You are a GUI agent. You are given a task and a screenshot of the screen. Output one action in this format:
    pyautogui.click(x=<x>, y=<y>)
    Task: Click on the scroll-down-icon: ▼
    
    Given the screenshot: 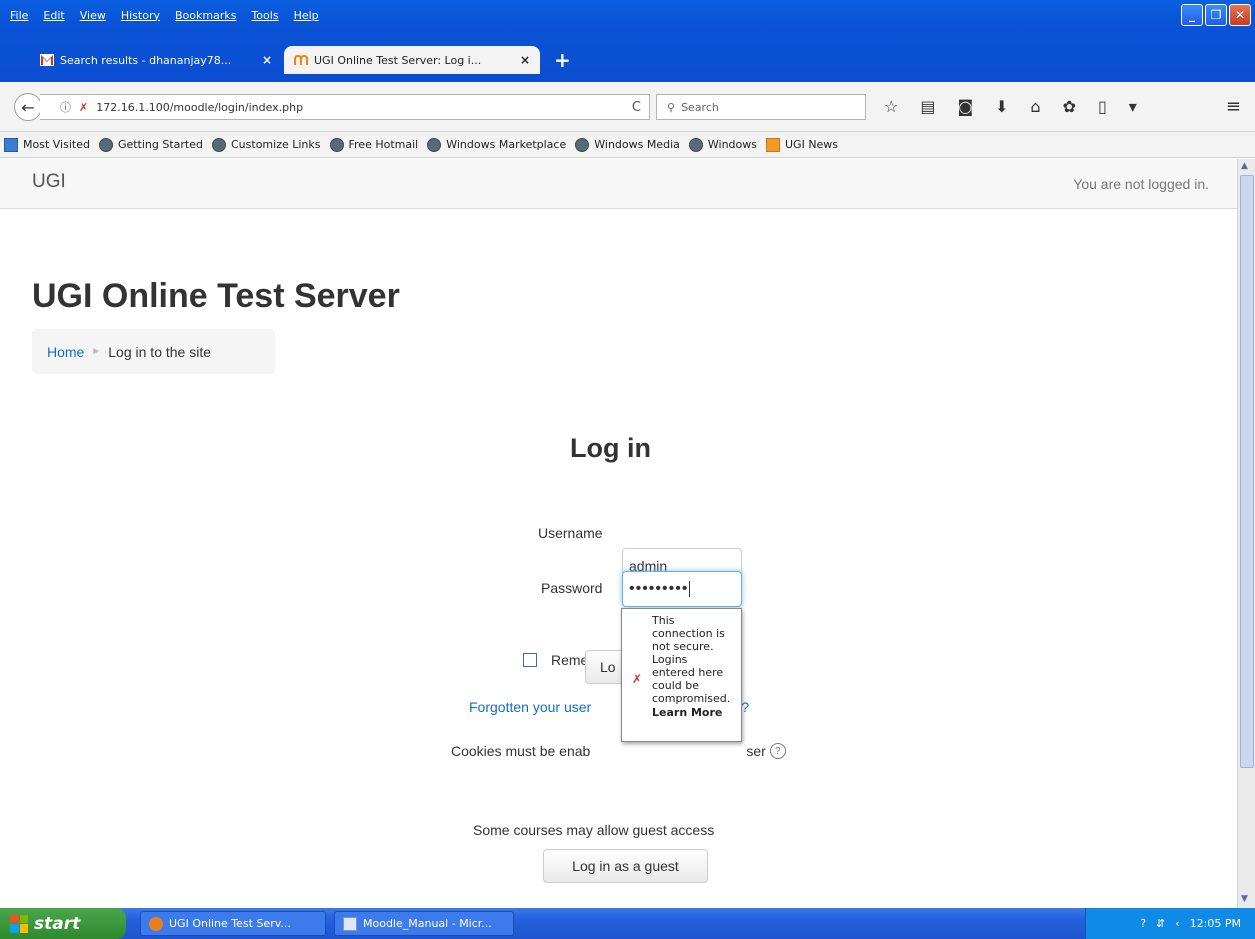 What is the action you would take?
    pyautogui.click(x=1244, y=899)
    